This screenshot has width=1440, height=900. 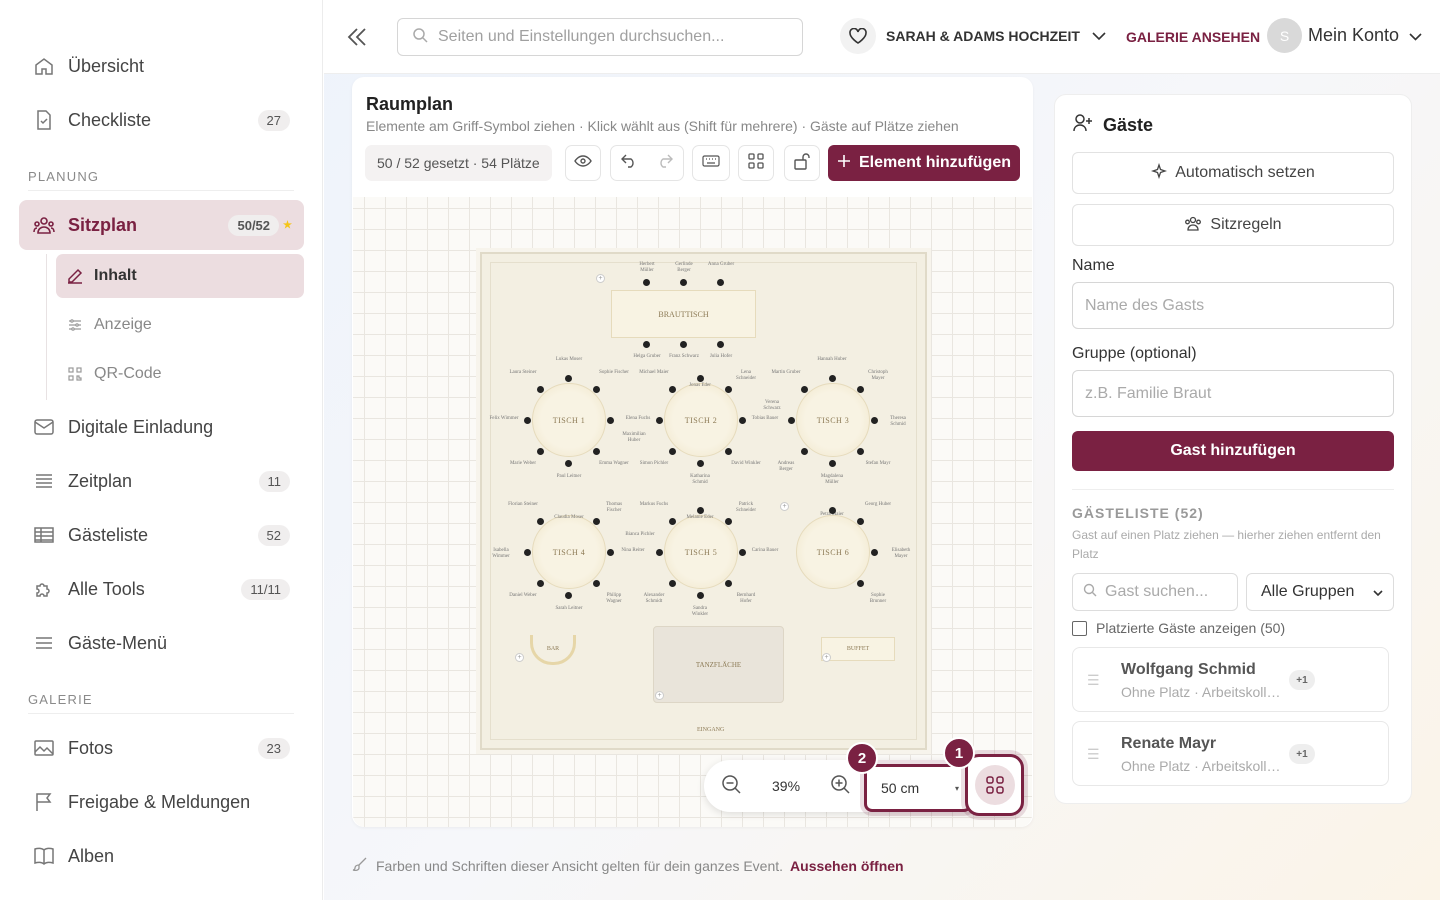 I want to click on add-element-button: Element hinzufügen, so click(x=924, y=163).